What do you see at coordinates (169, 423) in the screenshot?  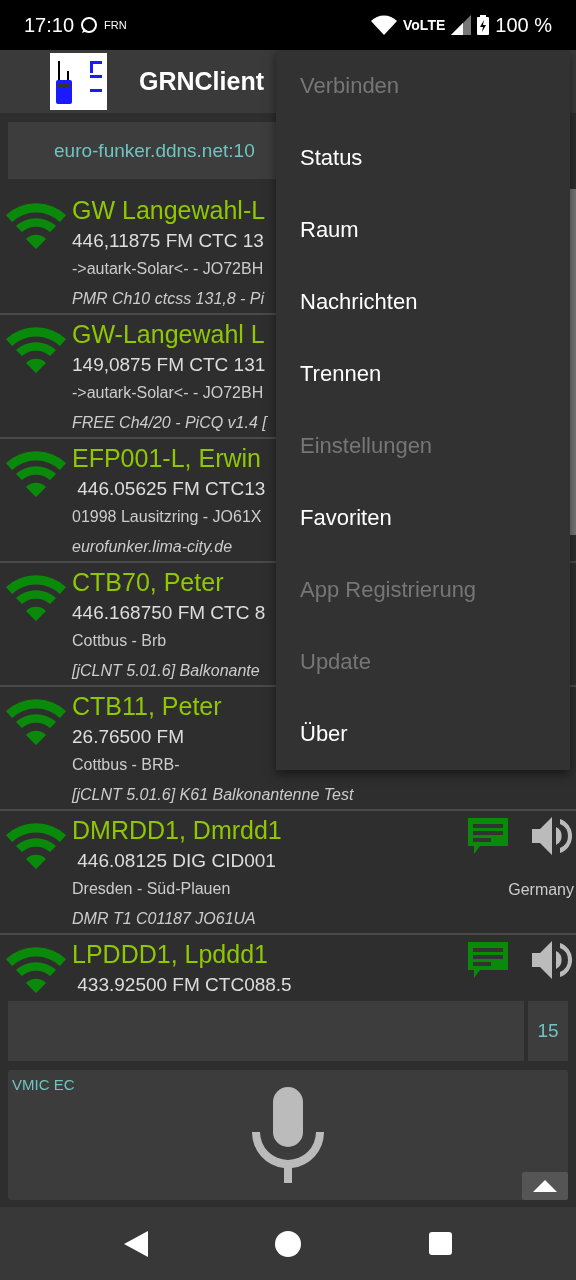 I see `station-note: FREE Ch4/20 - PiCQ v1.4 [` at bounding box center [169, 423].